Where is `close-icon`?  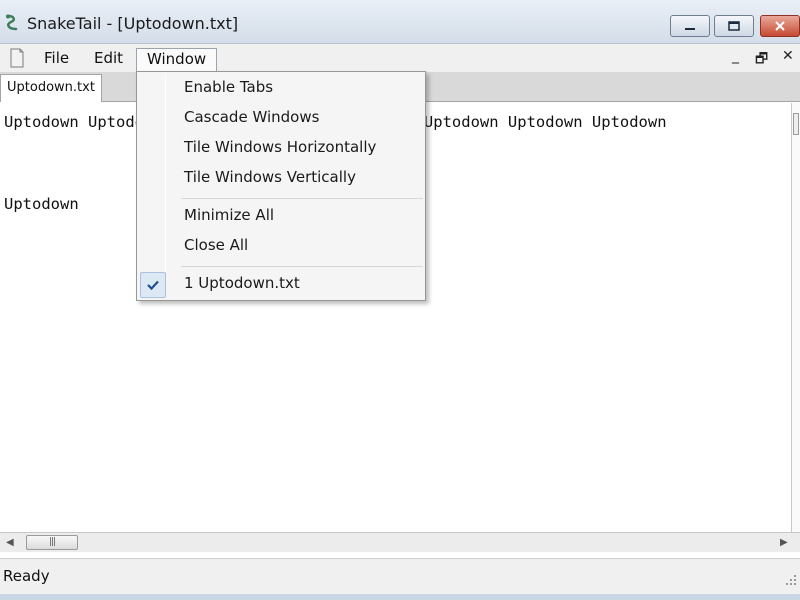 close-icon is located at coordinates (780, 26).